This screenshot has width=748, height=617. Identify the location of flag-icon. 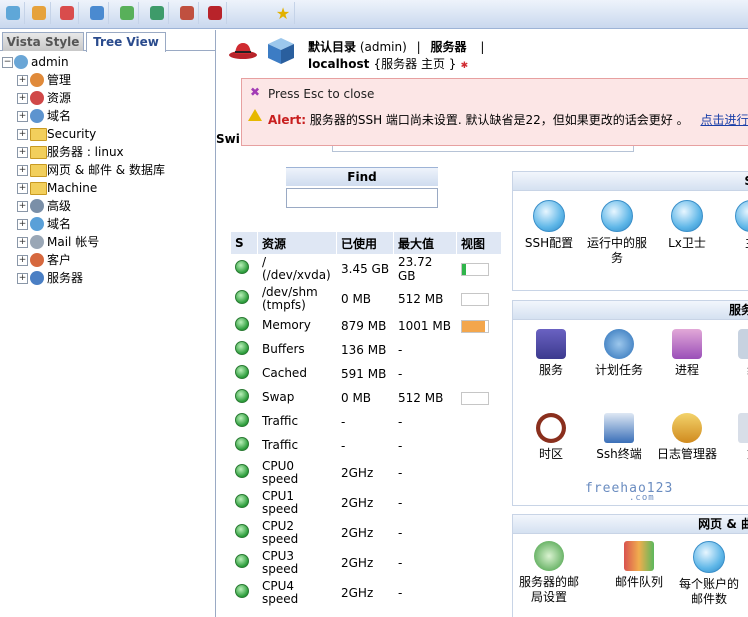
(67, 13).